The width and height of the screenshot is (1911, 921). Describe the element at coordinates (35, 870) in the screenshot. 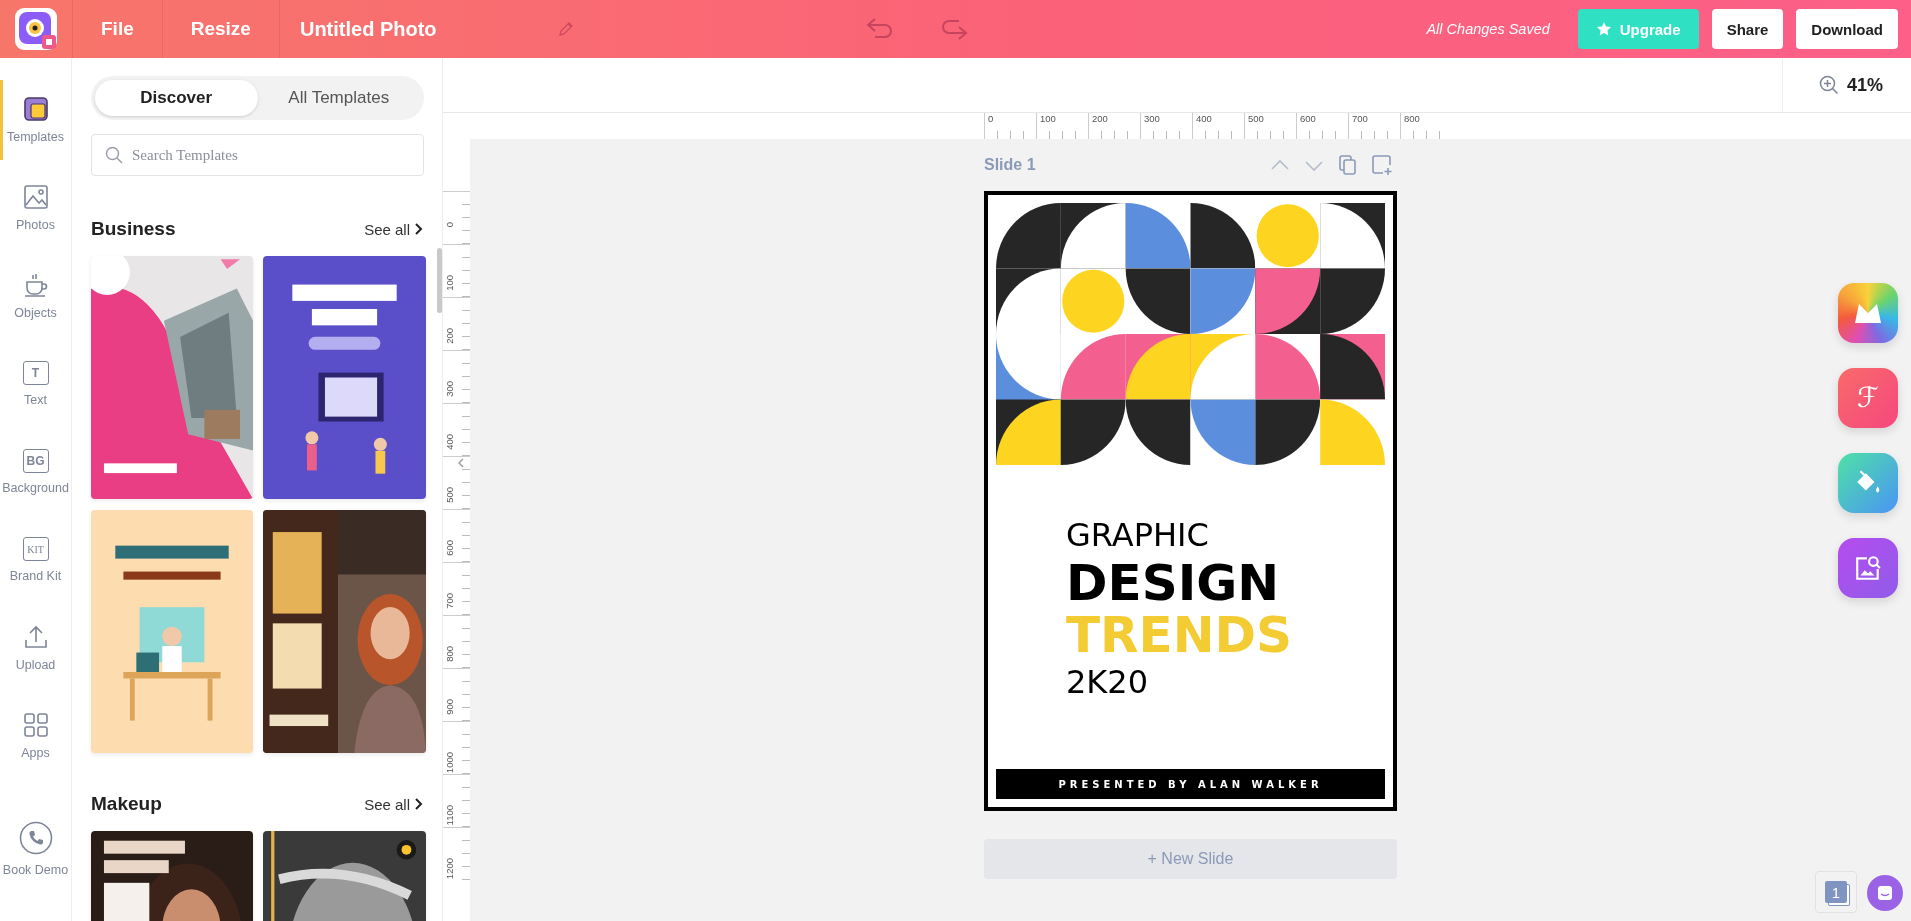

I see `book-demo-label: Book Demo` at that location.